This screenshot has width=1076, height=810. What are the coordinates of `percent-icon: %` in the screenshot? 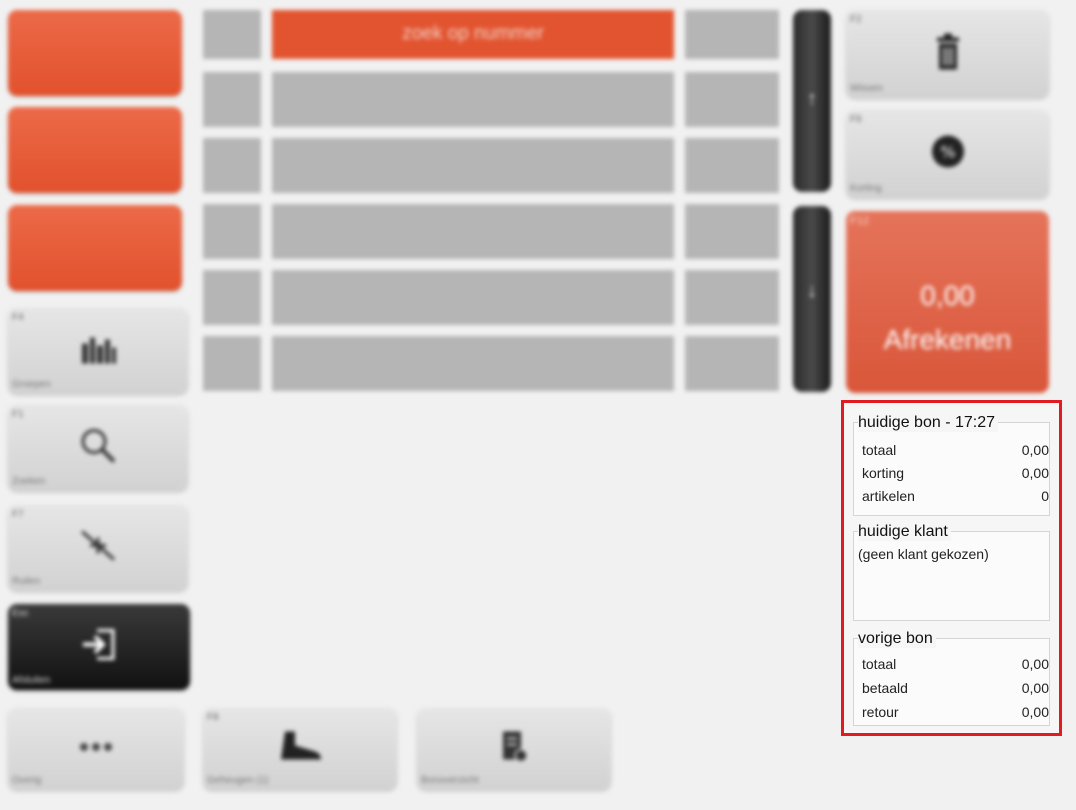 It's located at (947, 154).